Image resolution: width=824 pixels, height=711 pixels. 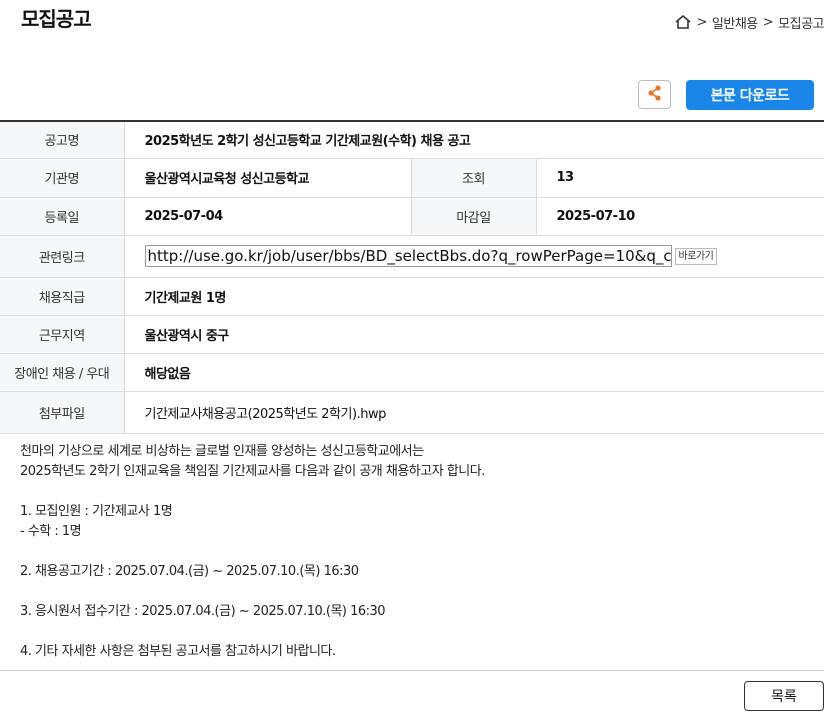 I want to click on views-label: 조회, so click(x=473, y=178).